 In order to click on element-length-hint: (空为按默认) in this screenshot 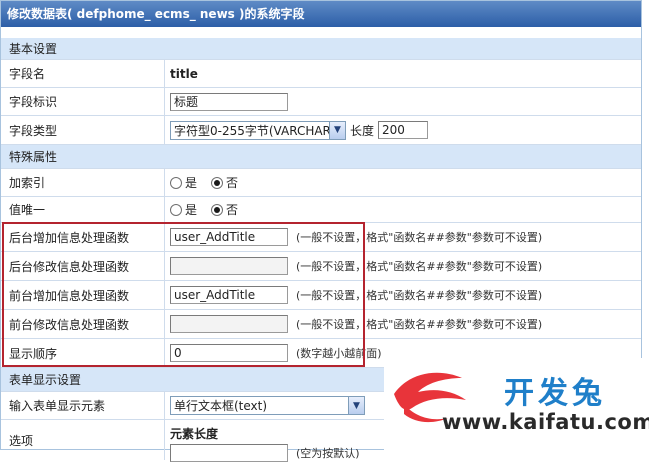, I will do `click(328, 453)`.